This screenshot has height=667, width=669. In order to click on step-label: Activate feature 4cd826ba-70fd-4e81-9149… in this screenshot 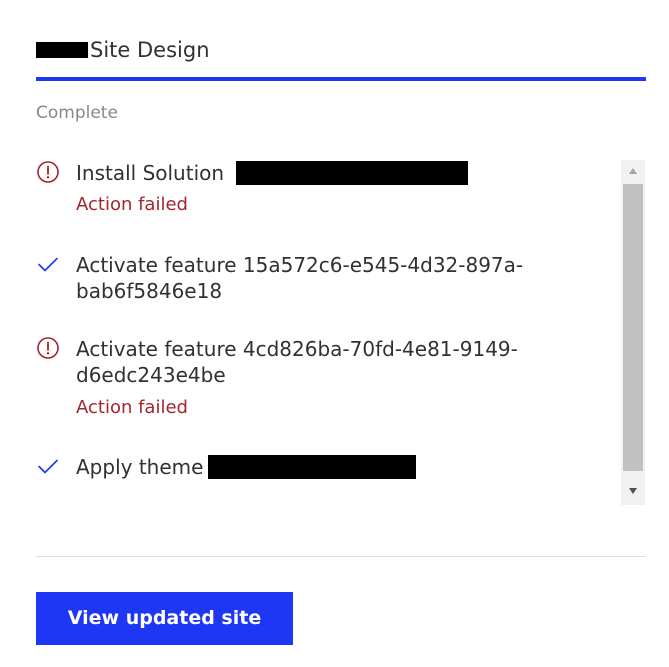, I will do `click(297, 362)`.